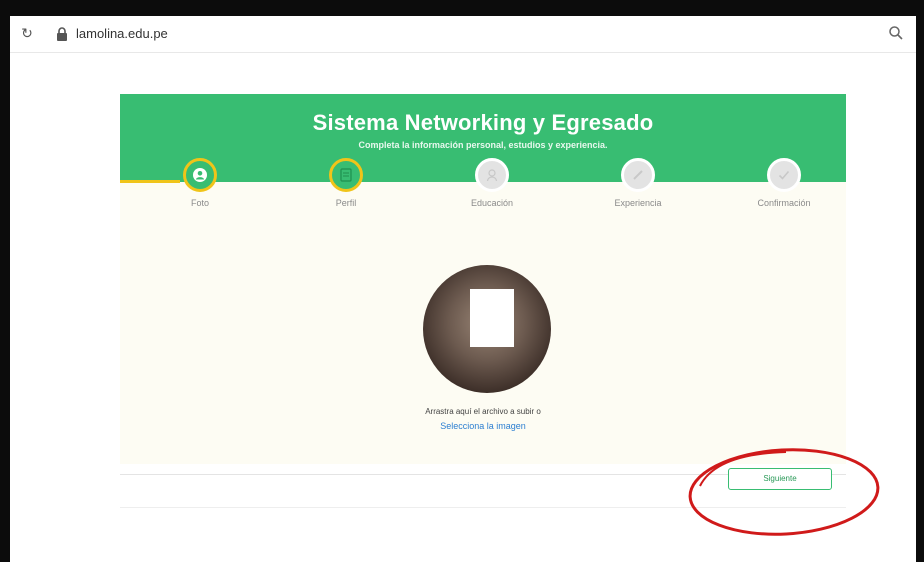 This screenshot has width=924, height=562. I want to click on check-icon, so click(784, 175).